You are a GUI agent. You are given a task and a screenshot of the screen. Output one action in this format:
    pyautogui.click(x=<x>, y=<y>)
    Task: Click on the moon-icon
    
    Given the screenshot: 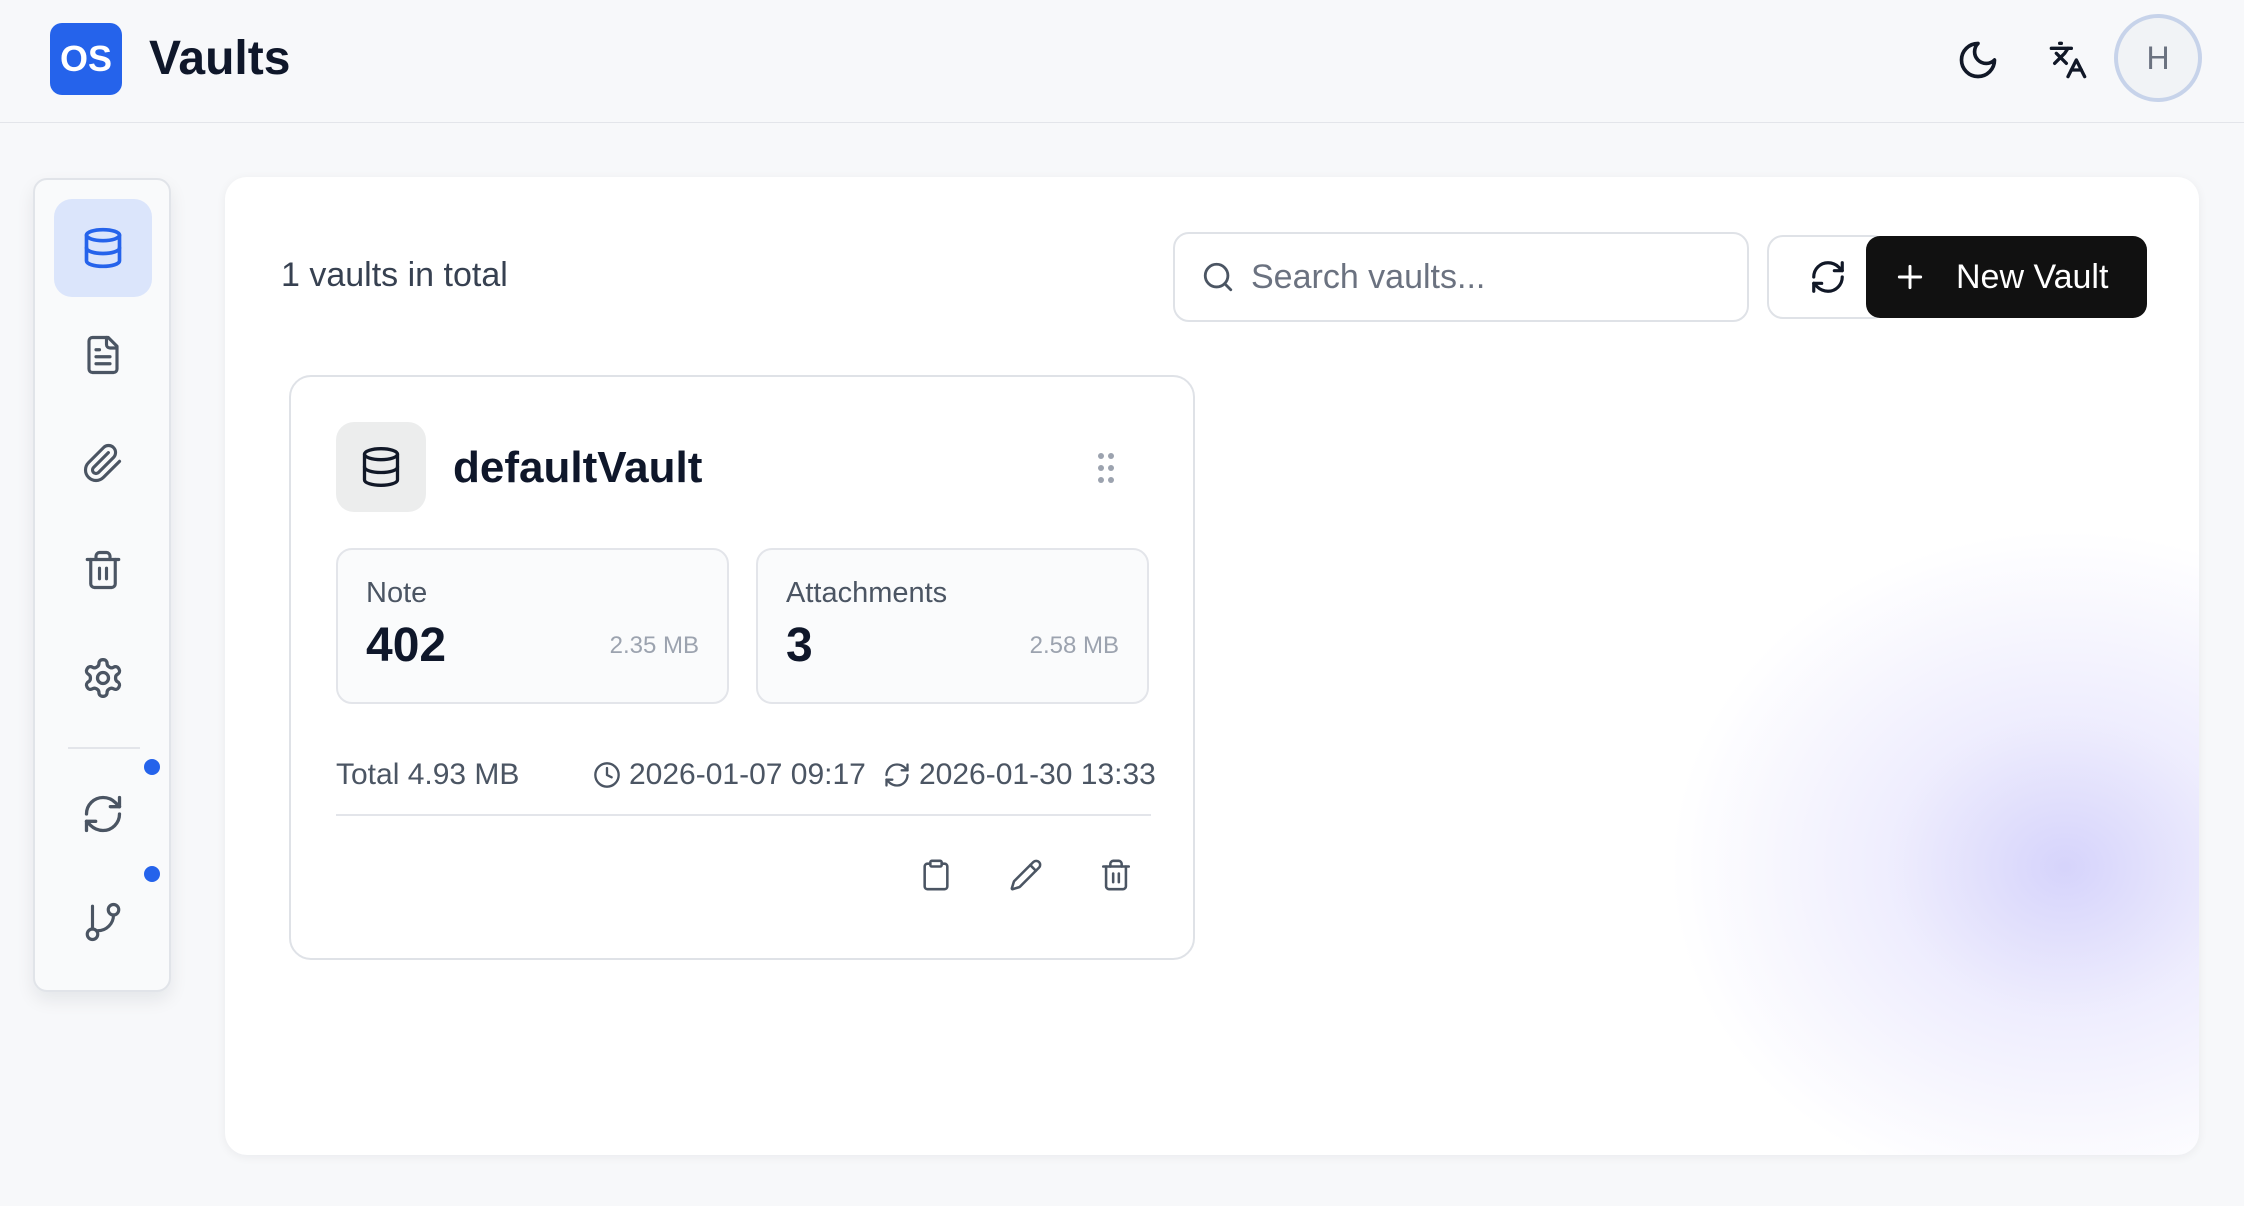 What is the action you would take?
    pyautogui.click(x=1978, y=60)
    